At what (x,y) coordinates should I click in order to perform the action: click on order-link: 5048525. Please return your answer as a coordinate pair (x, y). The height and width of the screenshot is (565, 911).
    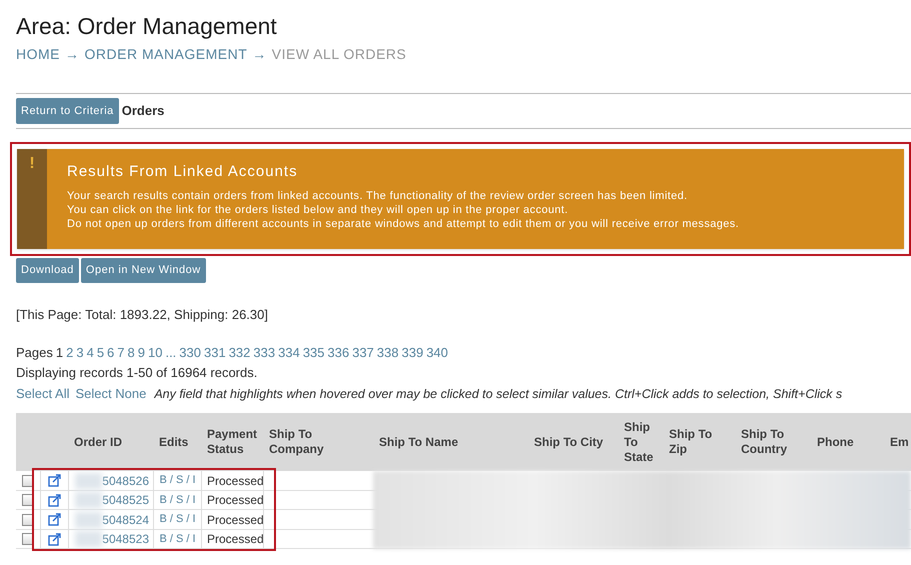
    Looking at the image, I should click on (127, 500).